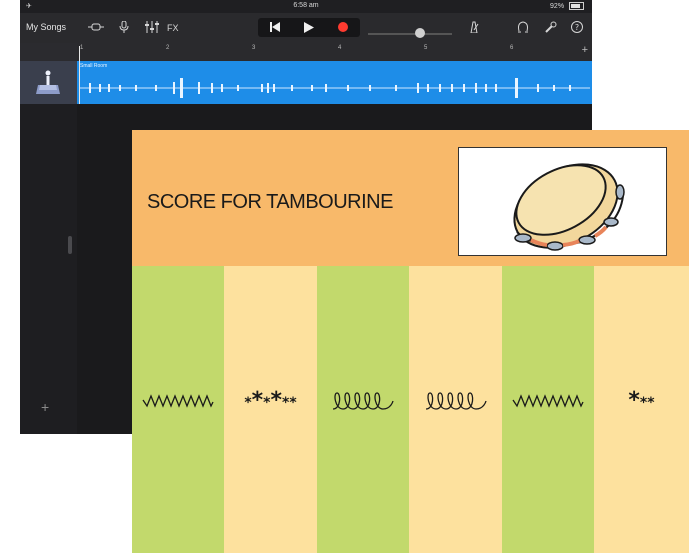 This screenshot has height=553, width=689. Describe the element at coordinates (551, 29) in the screenshot. I see `settings-wrench-icon` at that location.